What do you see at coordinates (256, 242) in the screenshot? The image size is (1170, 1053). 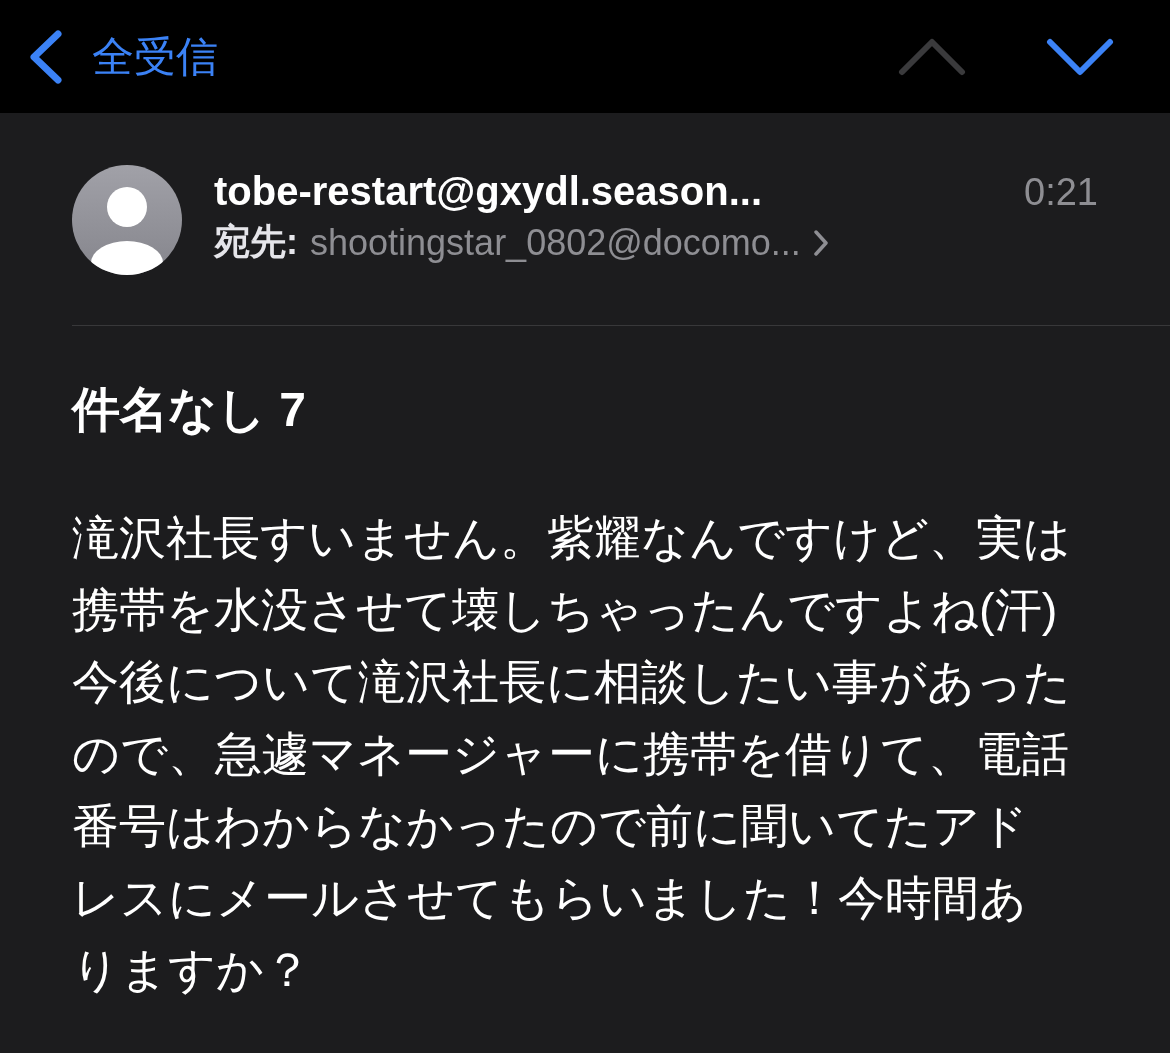 I see `to-label: 宛先:` at bounding box center [256, 242].